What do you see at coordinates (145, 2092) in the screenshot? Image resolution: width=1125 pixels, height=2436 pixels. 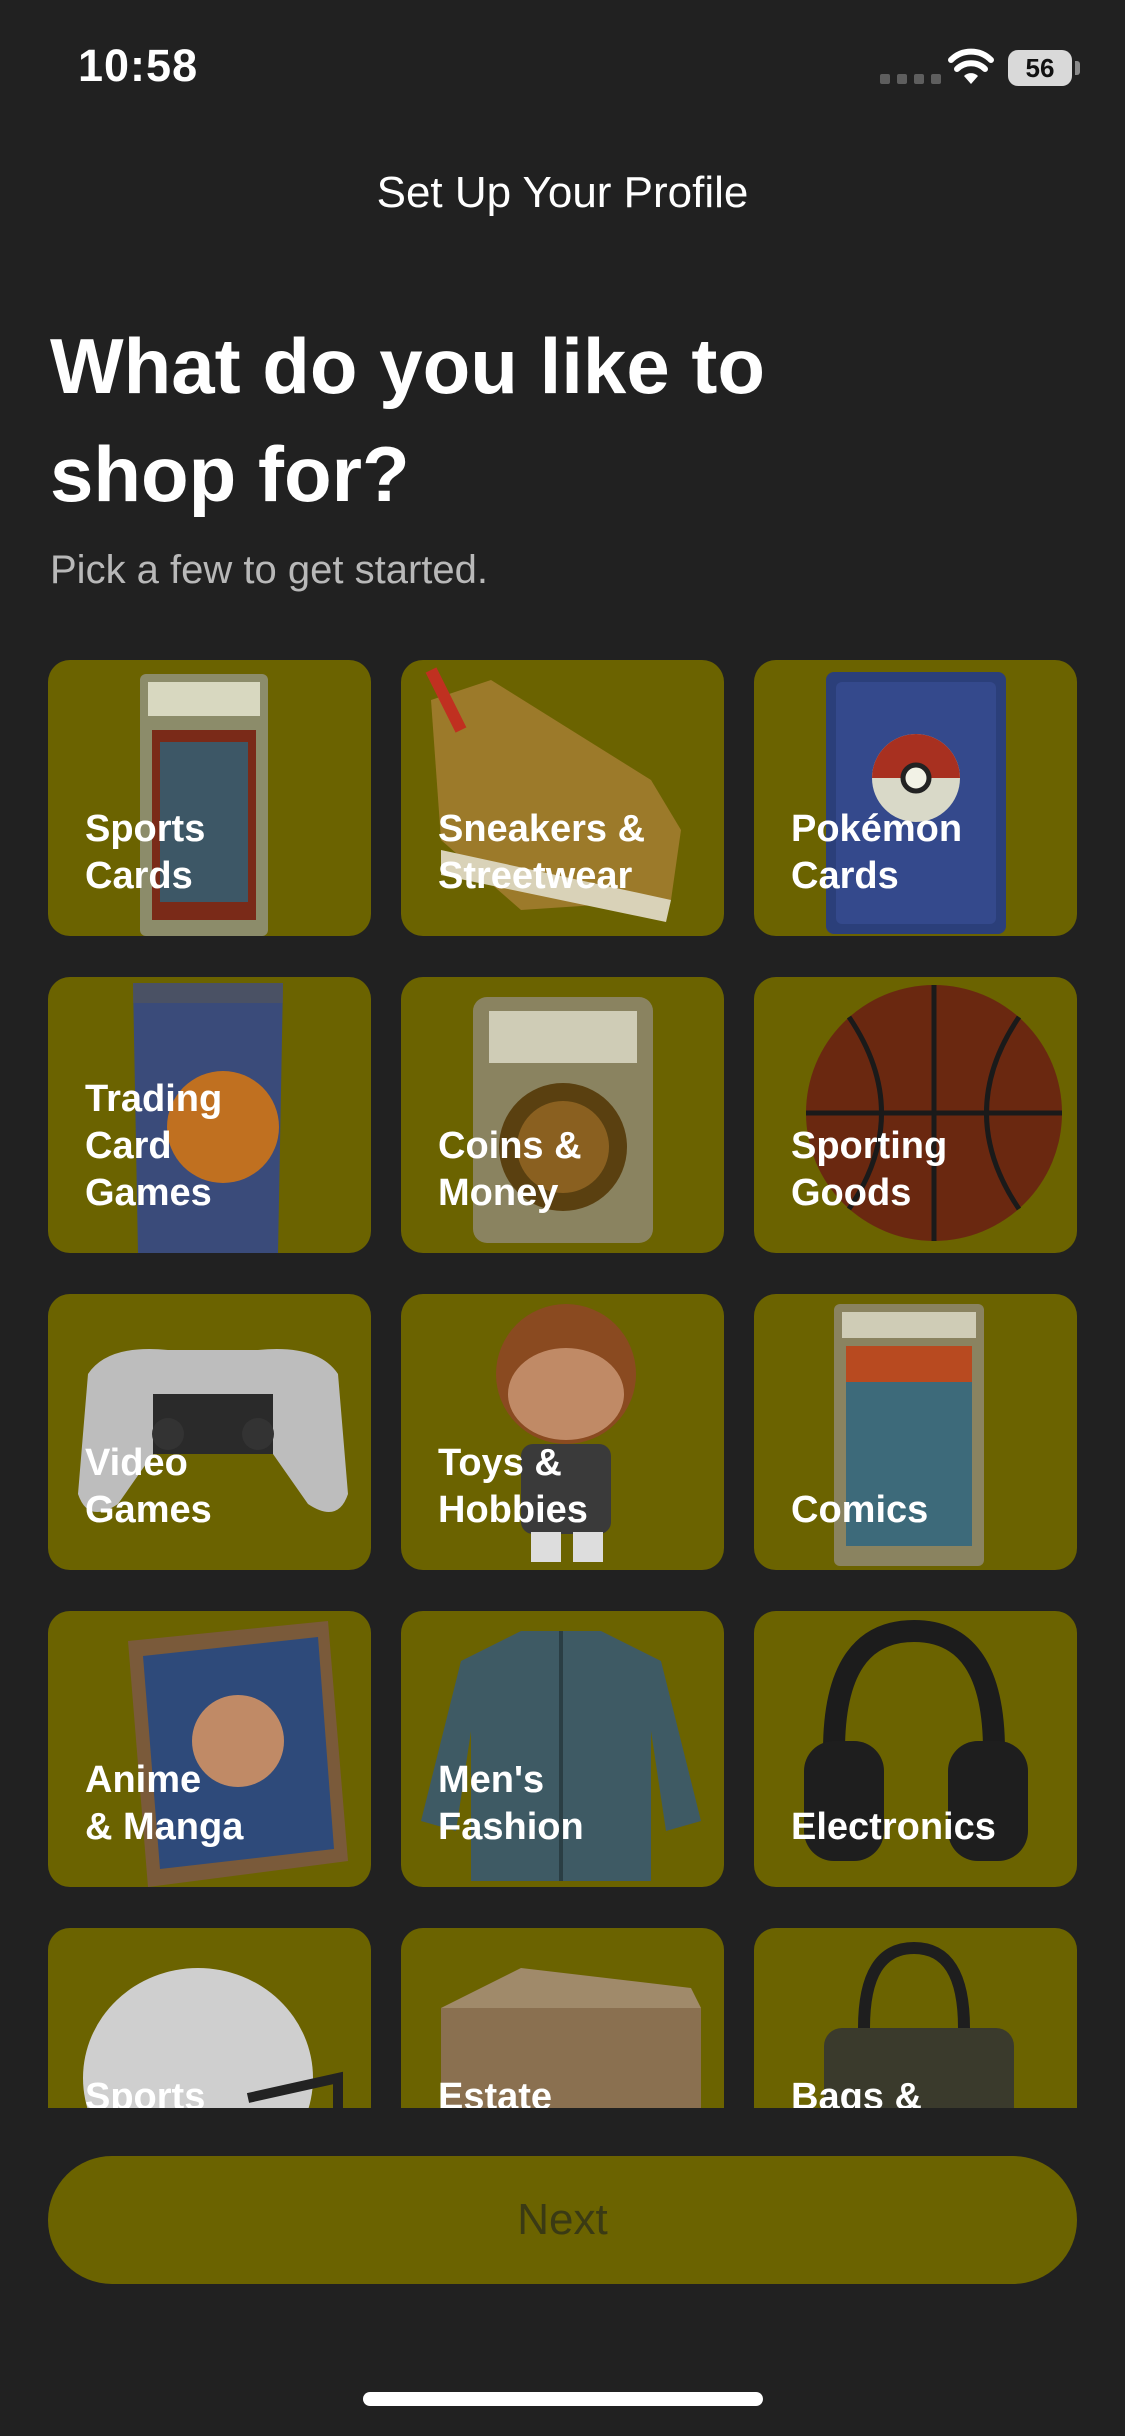 I see `category-label: Sports Memorabili` at bounding box center [145, 2092].